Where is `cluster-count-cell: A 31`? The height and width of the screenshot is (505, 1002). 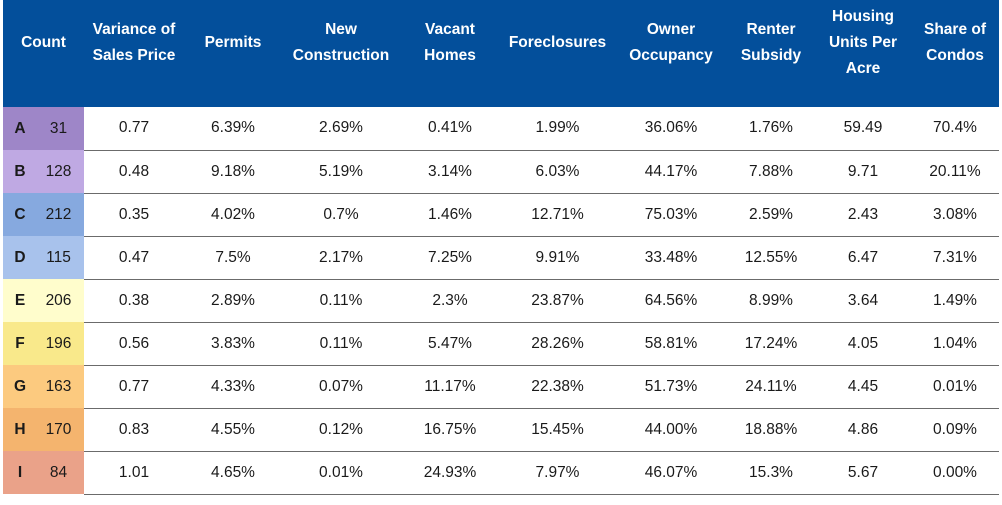 cluster-count-cell: A 31 is located at coordinates (43, 128).